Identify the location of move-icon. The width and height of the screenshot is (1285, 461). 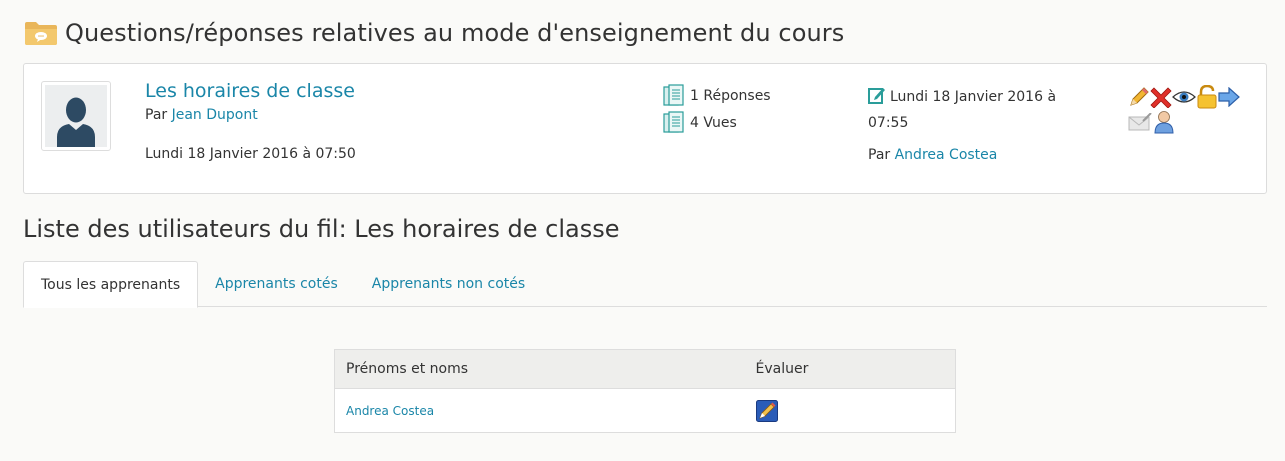
(1229, 97).